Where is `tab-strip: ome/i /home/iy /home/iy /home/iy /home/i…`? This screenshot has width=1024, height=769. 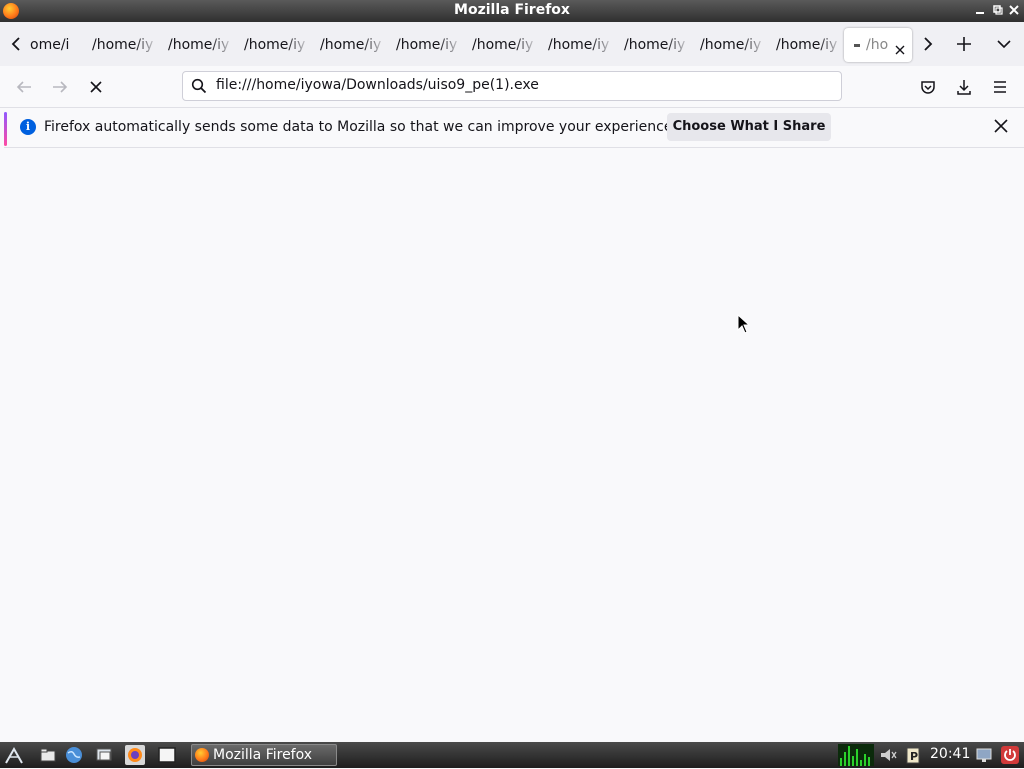 tab-strip: ome/i /home/iy /home/iy /home/iy /home/i… is located at coordinates (512, 44).